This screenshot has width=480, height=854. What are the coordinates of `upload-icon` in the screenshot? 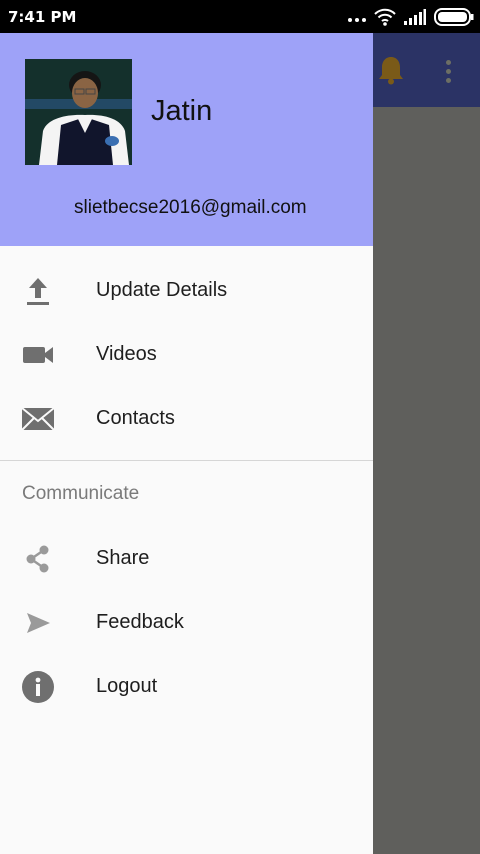 It's located at (38, 291).